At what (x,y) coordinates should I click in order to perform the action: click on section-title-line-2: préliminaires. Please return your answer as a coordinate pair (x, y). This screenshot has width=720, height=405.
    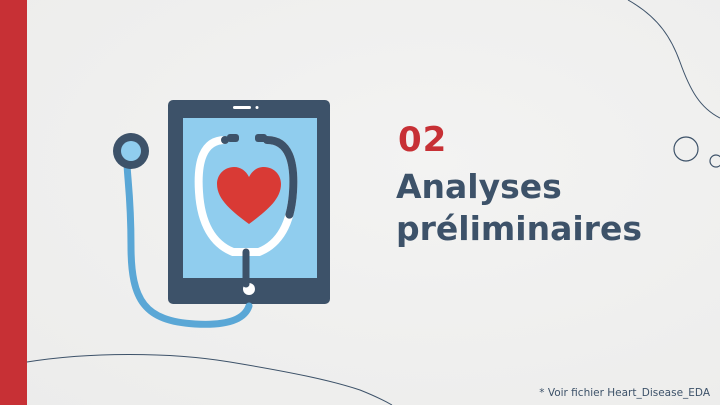
    Looking at the image, I should click on (519, 228).